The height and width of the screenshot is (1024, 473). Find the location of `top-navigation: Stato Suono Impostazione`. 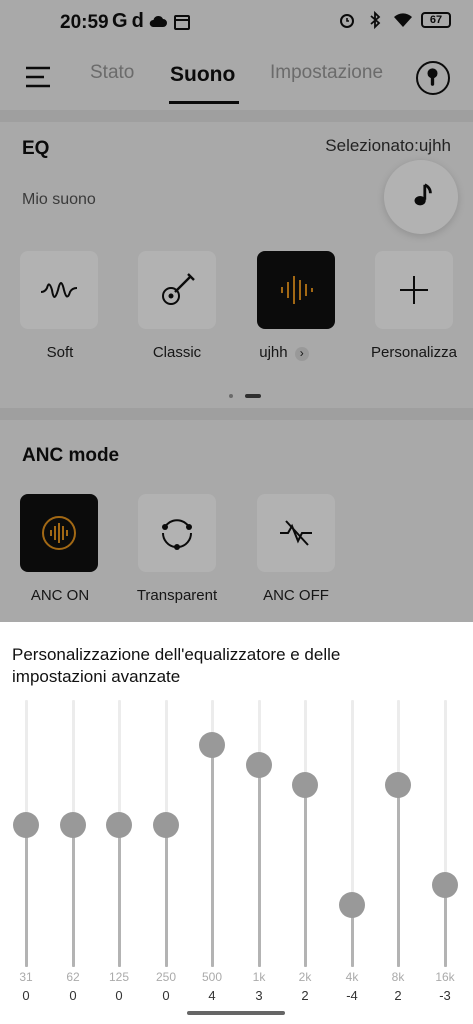

top-navigation: Stato Suono Impostazione is located at coordinates (236, 77).